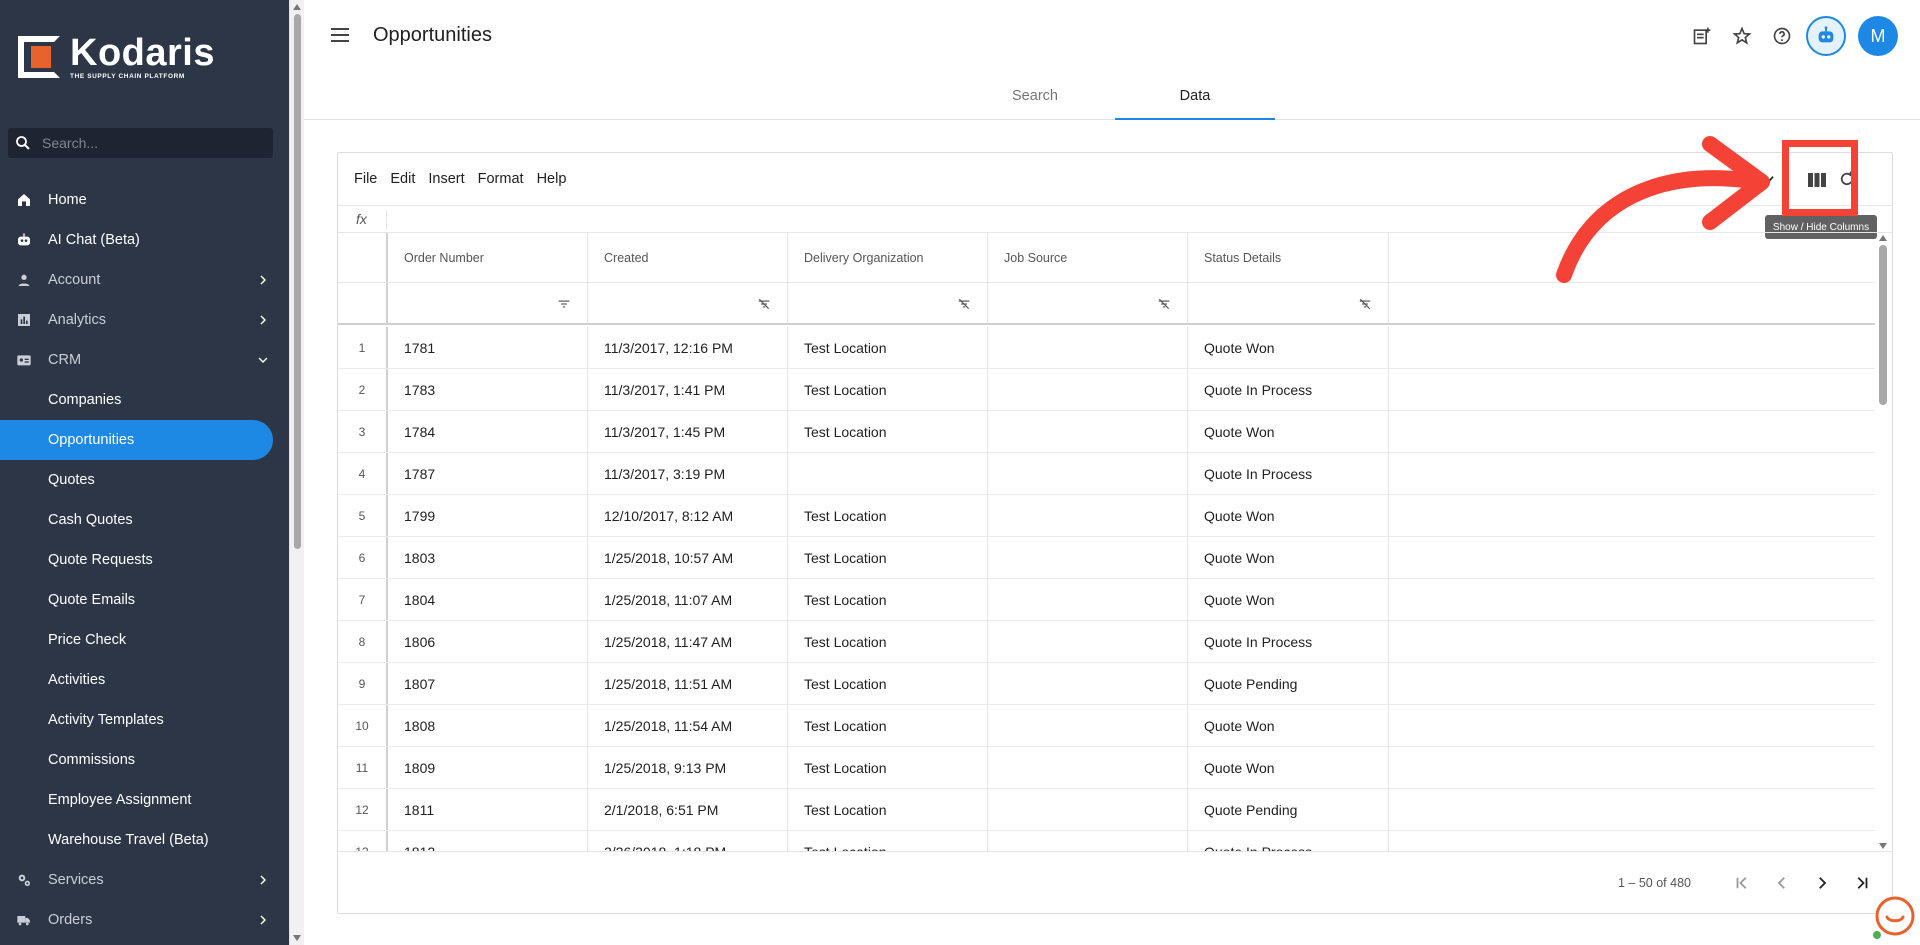  I want to click on sidebar-item-opportunities: Opportunities, so click(136, 440).